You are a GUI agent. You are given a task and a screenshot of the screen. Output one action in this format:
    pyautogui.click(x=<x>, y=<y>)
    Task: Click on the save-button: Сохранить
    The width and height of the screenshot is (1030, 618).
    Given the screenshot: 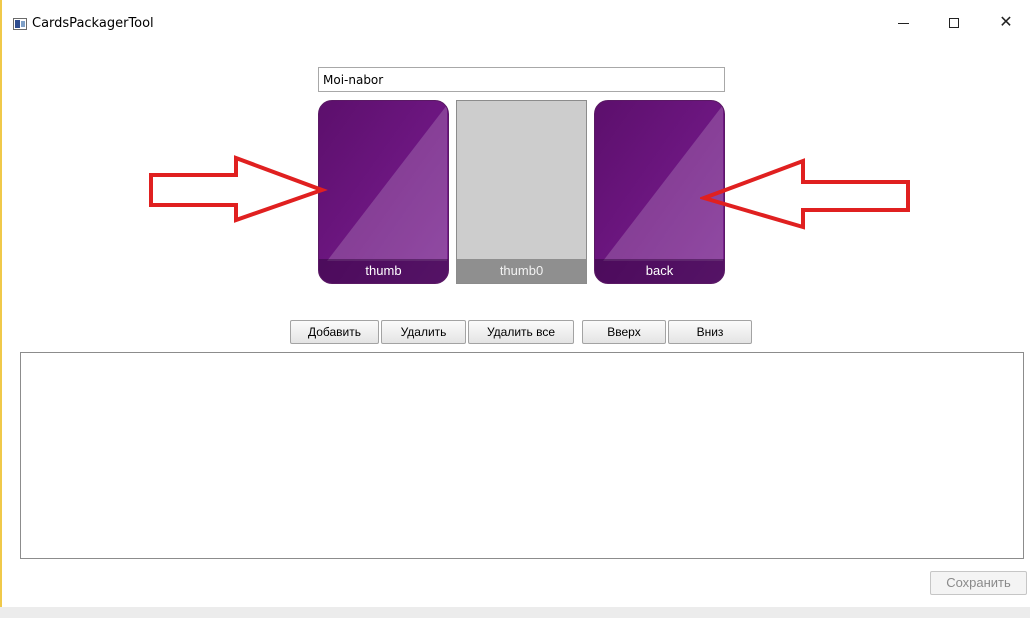 What is the action you would take?
    pyautogui.click(x=978, y=583)
    